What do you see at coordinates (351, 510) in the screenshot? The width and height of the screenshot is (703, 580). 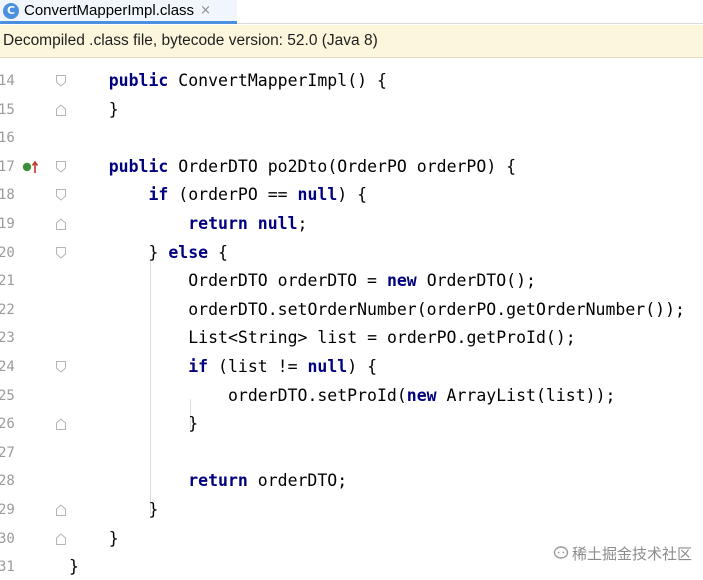 I see `code-line: 29 }` at bounding box center [351, 510].